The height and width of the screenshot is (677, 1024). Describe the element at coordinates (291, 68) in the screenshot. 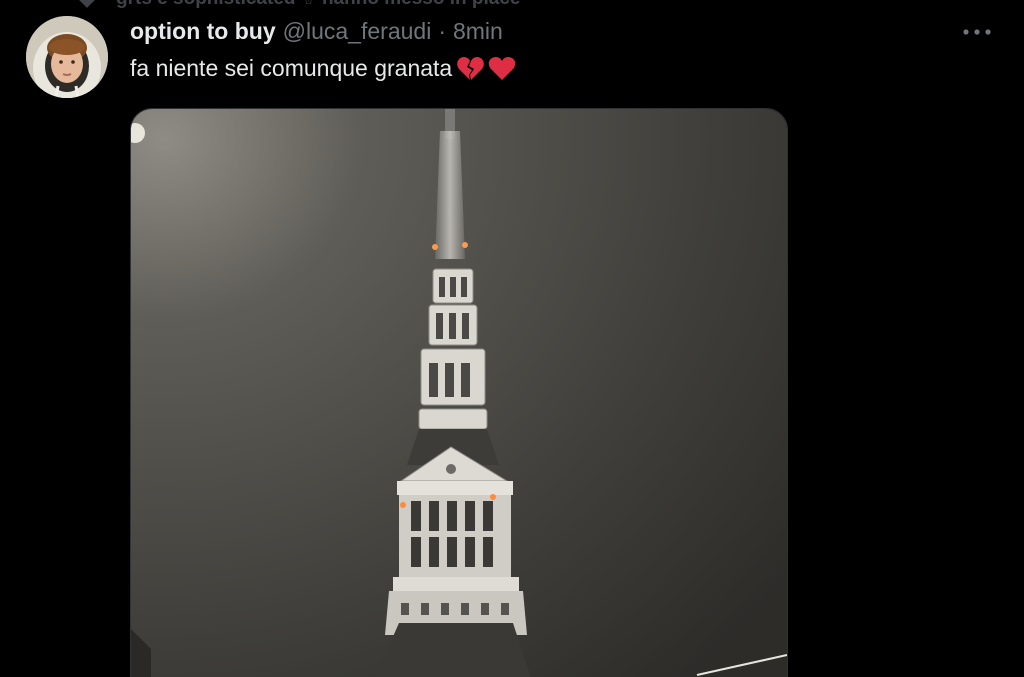

I see `tweet-text: fa niente sei comunque granata` at that location.